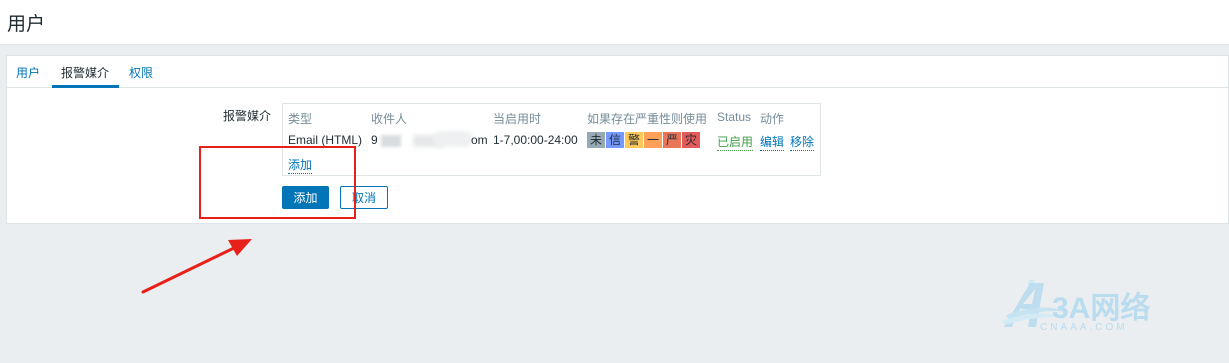 The height and width of the screenshot is (363, 1229). Describe the element at coordinates (300, 119) in the screenshot. I see `col-header-type: 类型` at that location.